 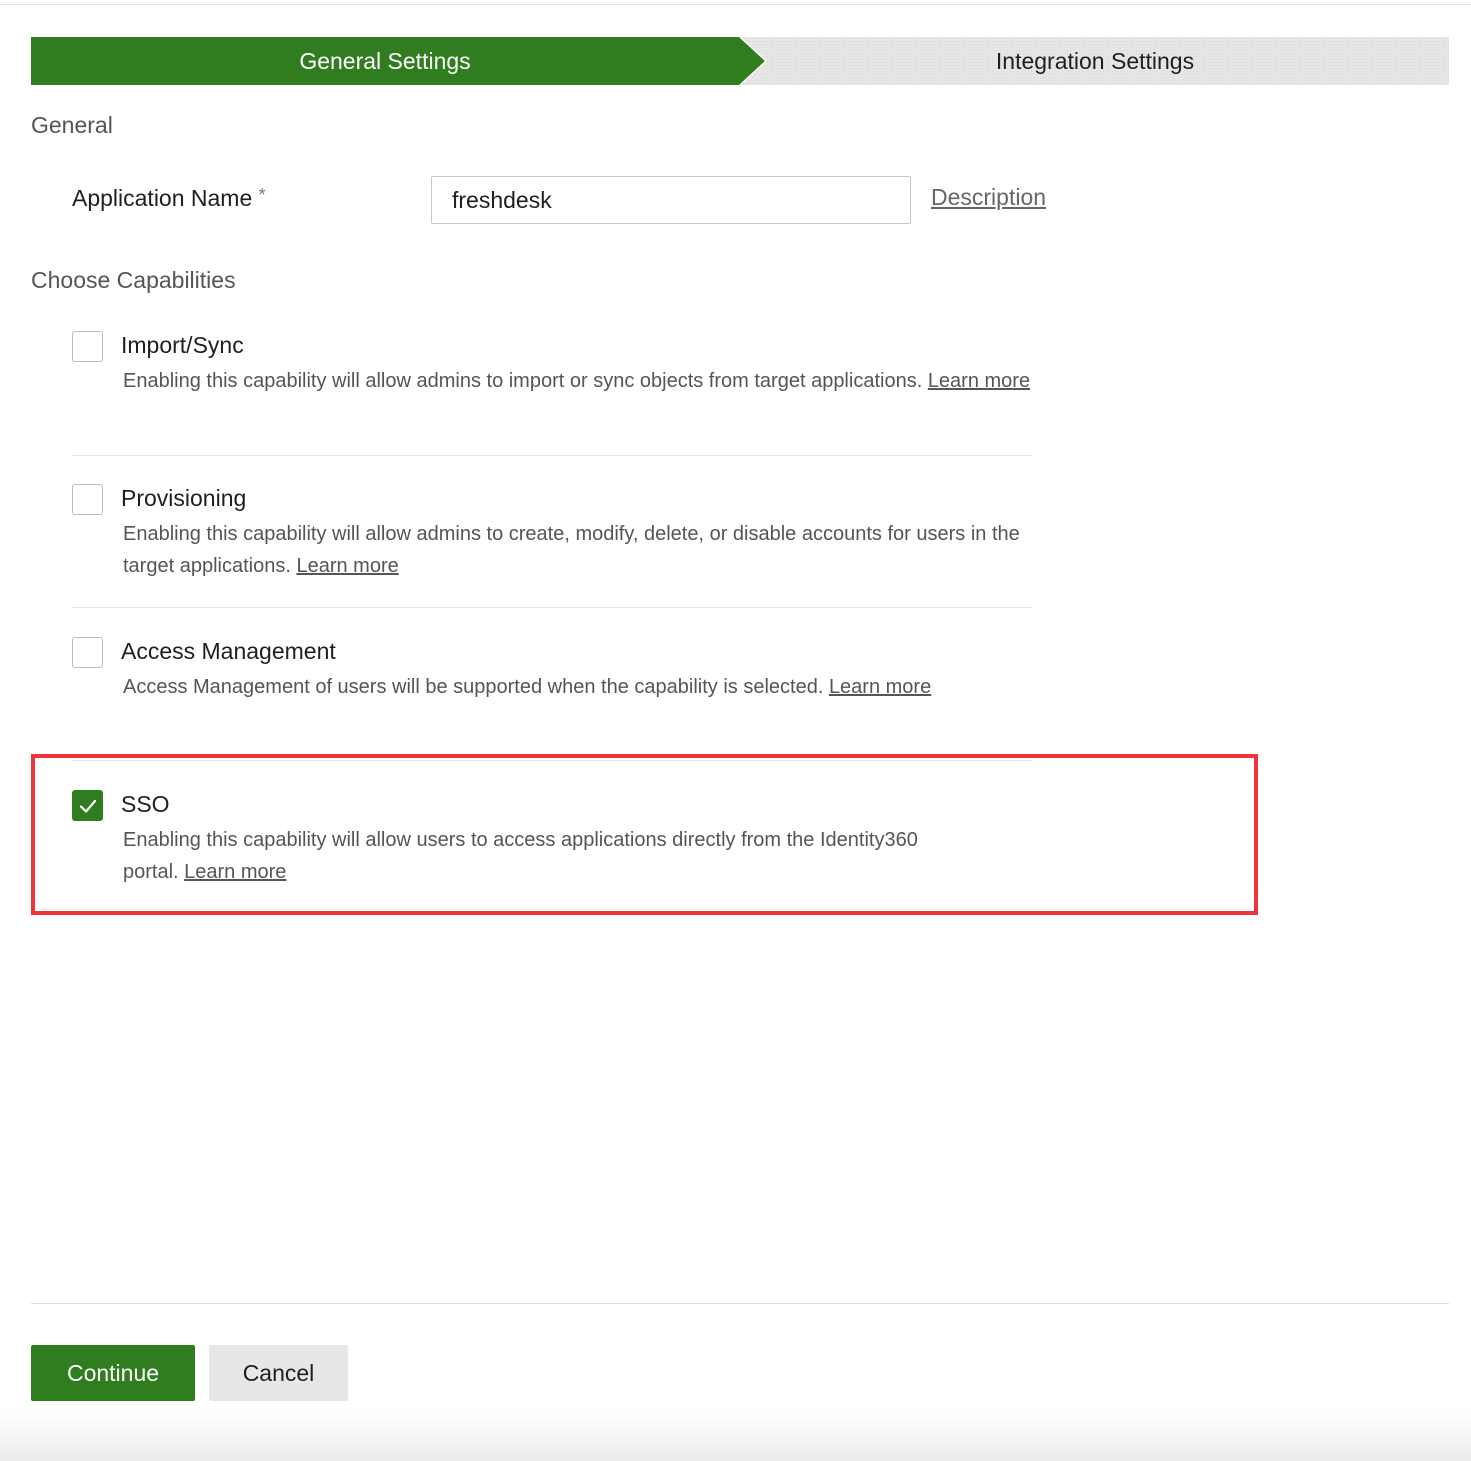 What do you see at coordinates (1095, 61) in the screenshot?
I see `step-integration-settings: Integration Settings` at bounding box center [1095, 61].